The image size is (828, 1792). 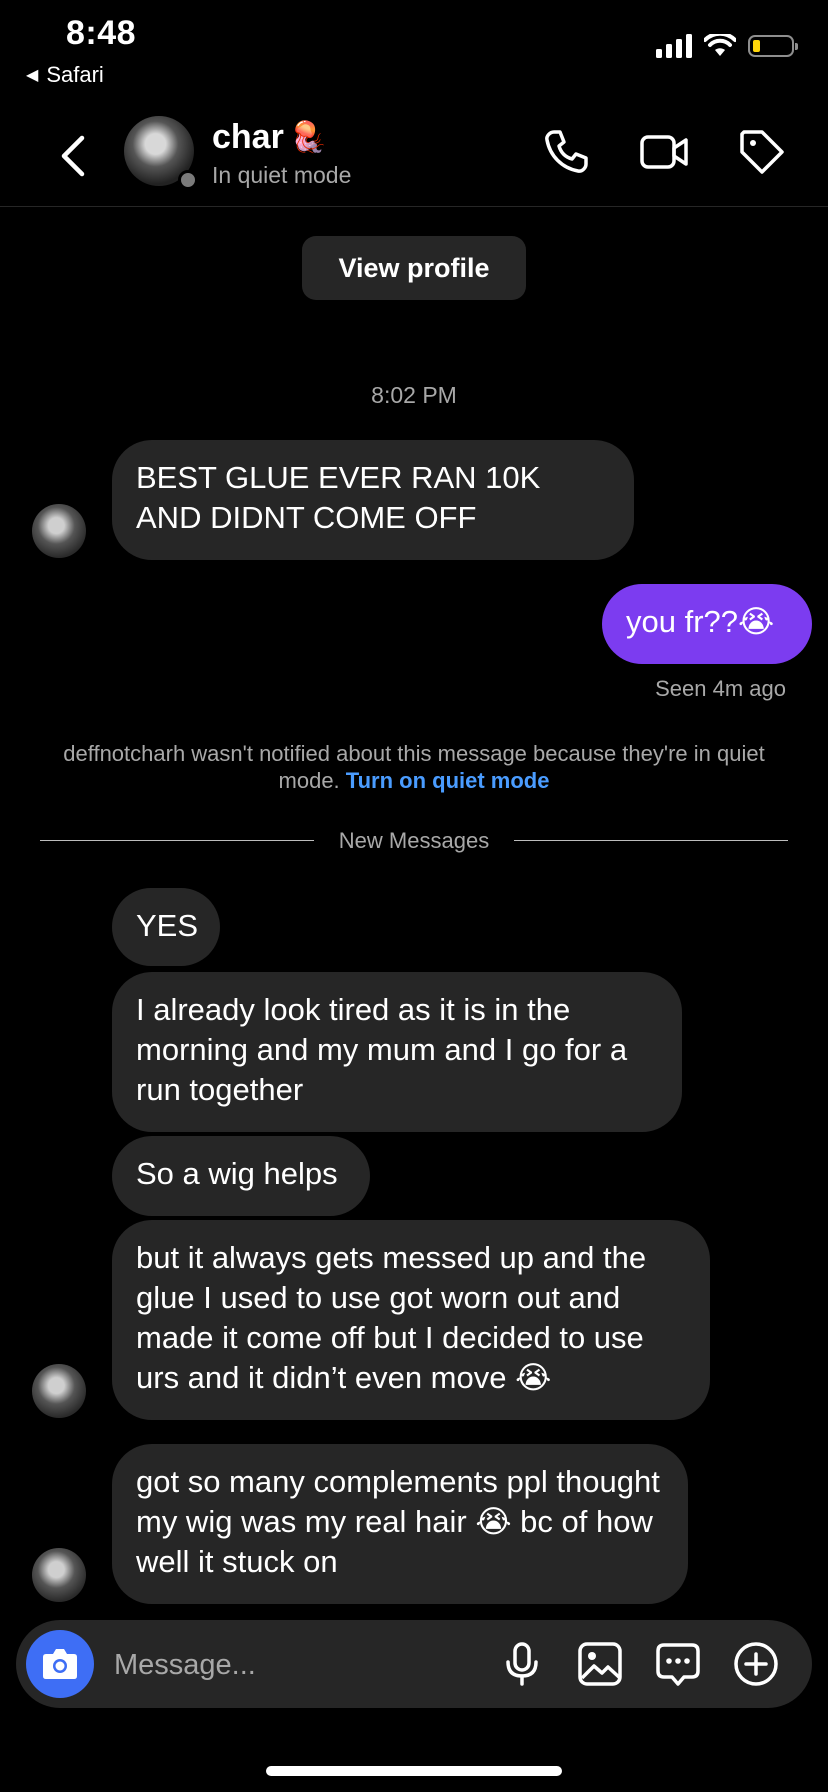 I want to click on contact-name-text: char, so click(x=248, y=137).